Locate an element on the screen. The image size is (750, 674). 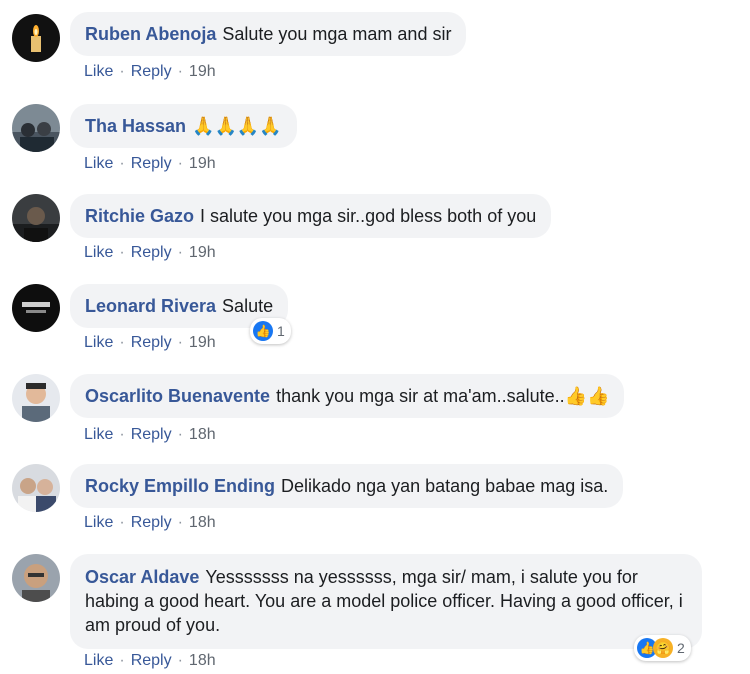
comment-text: 🙏🙏🙏🙏 is located at coordinates (237, 126).